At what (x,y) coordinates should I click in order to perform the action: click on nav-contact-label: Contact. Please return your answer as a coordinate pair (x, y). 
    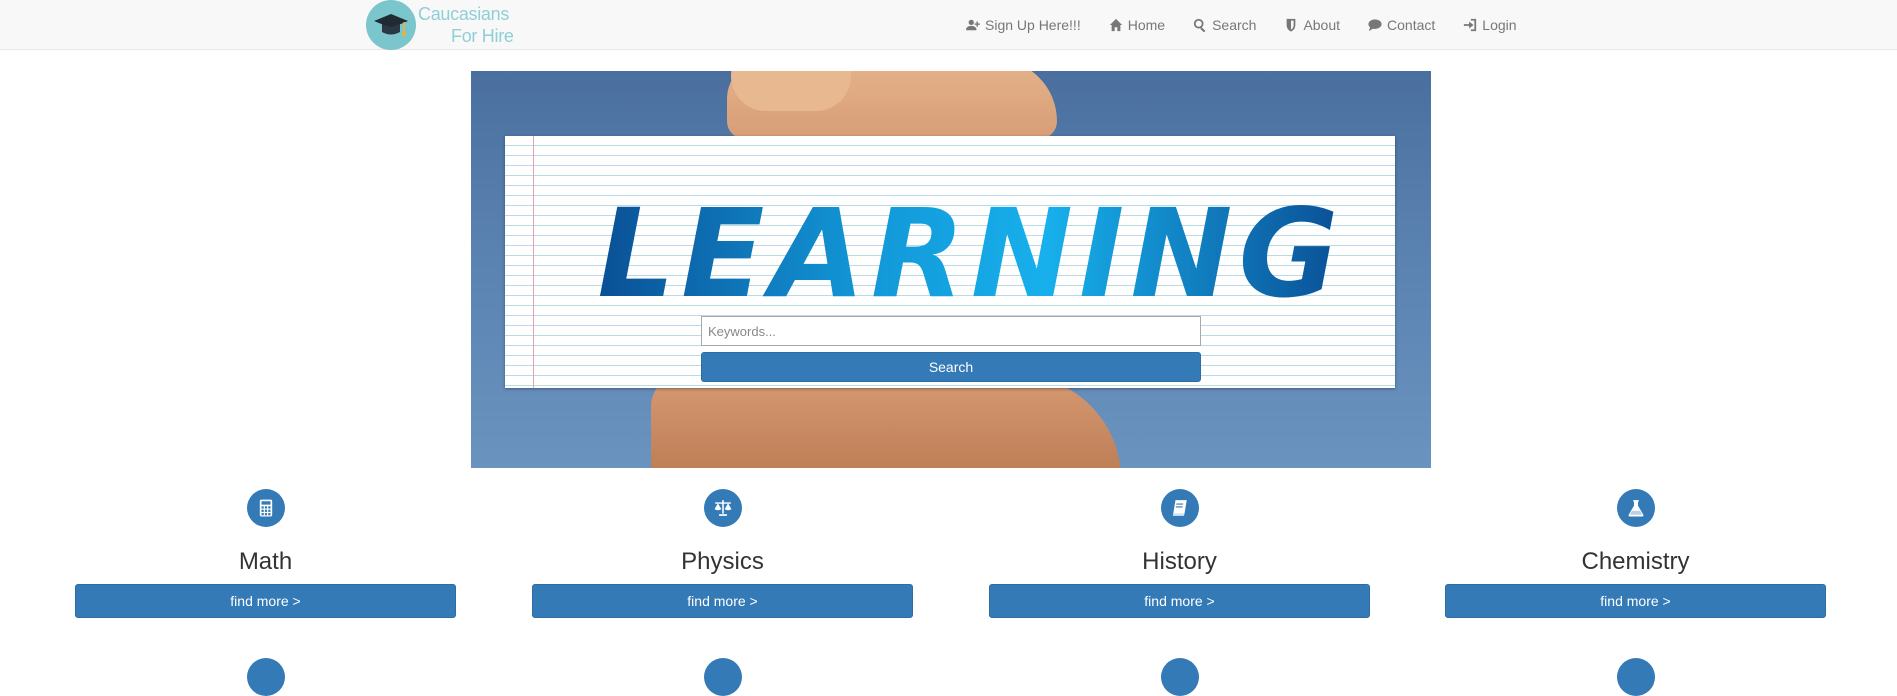
    Looking at the image, I should click on (1411, 25).